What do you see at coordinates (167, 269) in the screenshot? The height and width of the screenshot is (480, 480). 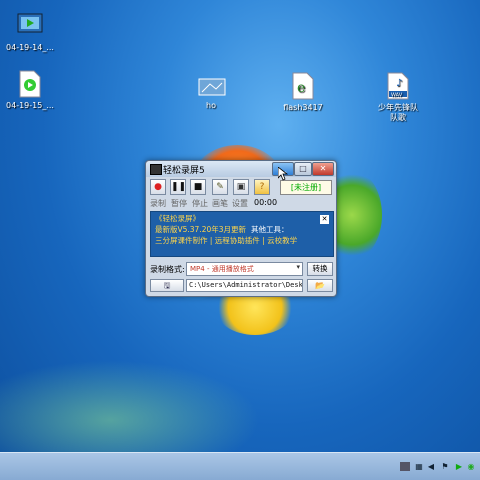 I see `format-label: 录制格式:` at bounding box center [167, 269].